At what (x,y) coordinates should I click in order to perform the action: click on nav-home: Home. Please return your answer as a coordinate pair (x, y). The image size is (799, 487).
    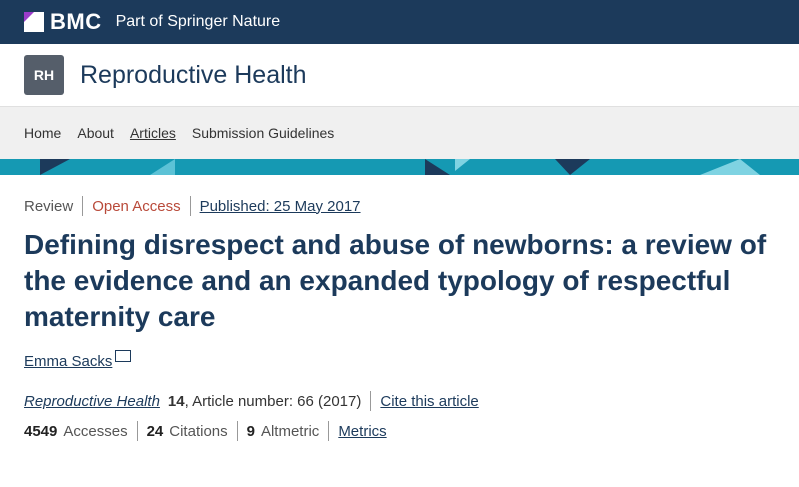
    Looking at the image, I should click on (42, 133).